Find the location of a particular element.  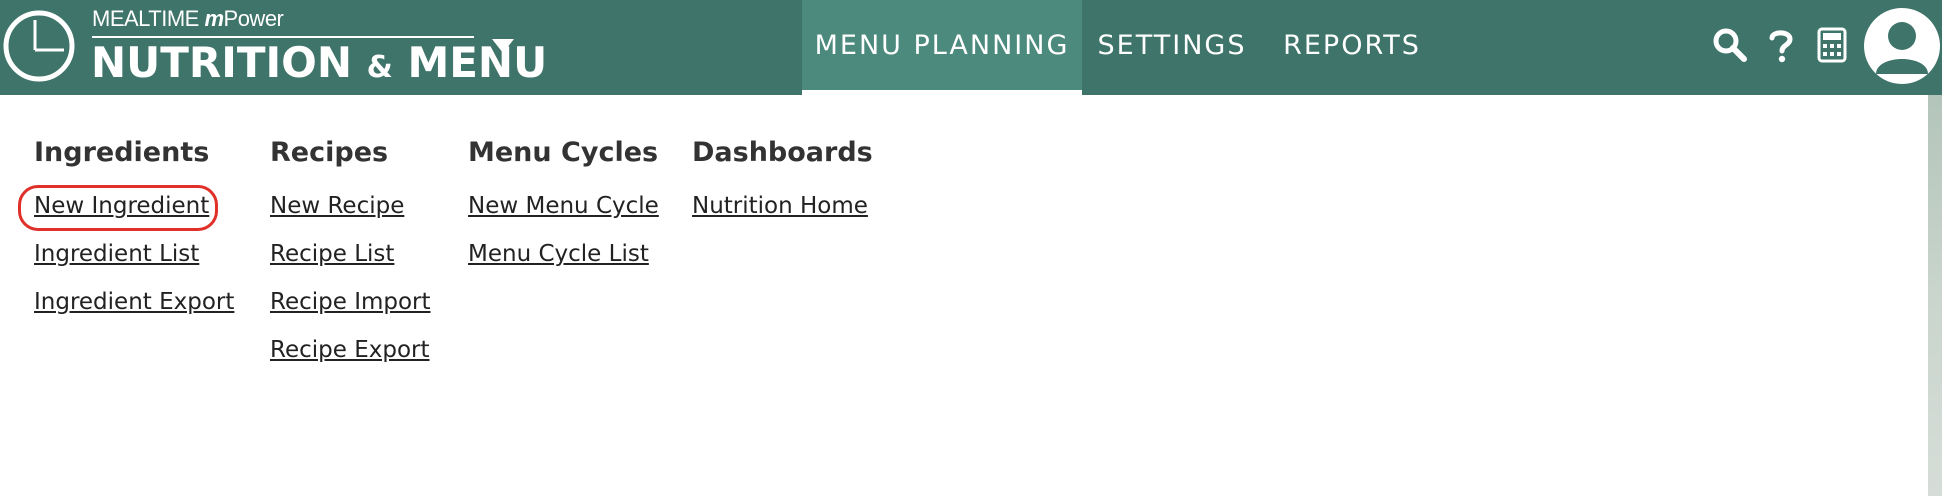

clock-logo-icon is located at coordinates (39, 46).